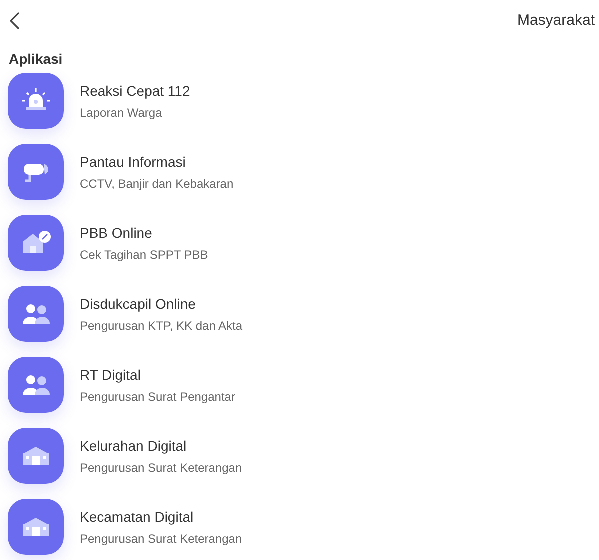 Image resolution: width=599 pixels, height=560 pixels. What do you see at coordinates (137, 517) in the screenshot?
I see `app-title: Kecamatan Digital` at bounding box center [137, 517].